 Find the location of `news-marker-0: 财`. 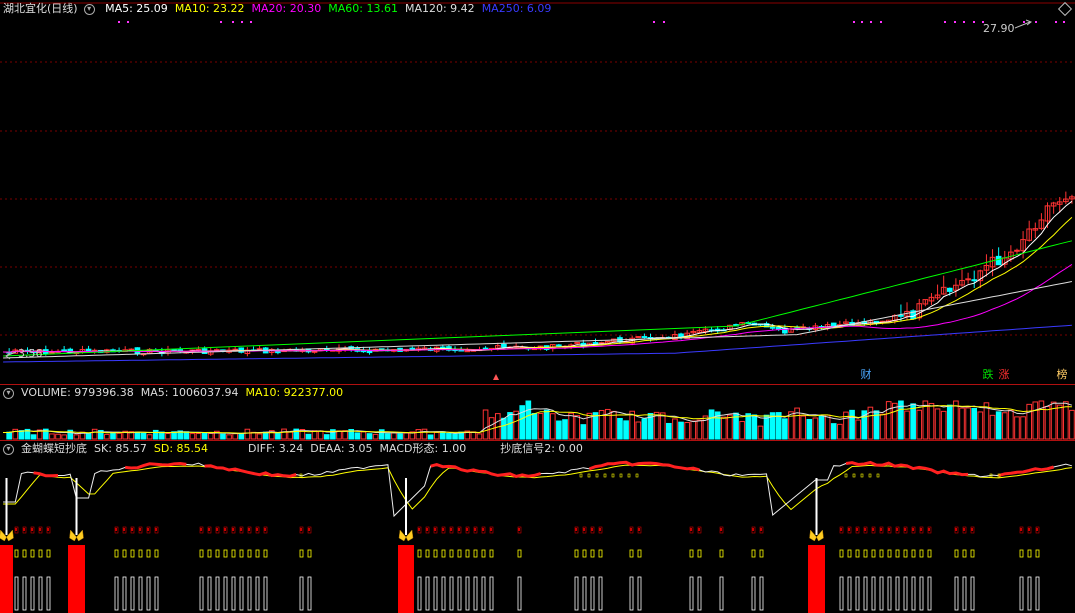

news-marker-0: 财 is located at coordinates (866, 374).